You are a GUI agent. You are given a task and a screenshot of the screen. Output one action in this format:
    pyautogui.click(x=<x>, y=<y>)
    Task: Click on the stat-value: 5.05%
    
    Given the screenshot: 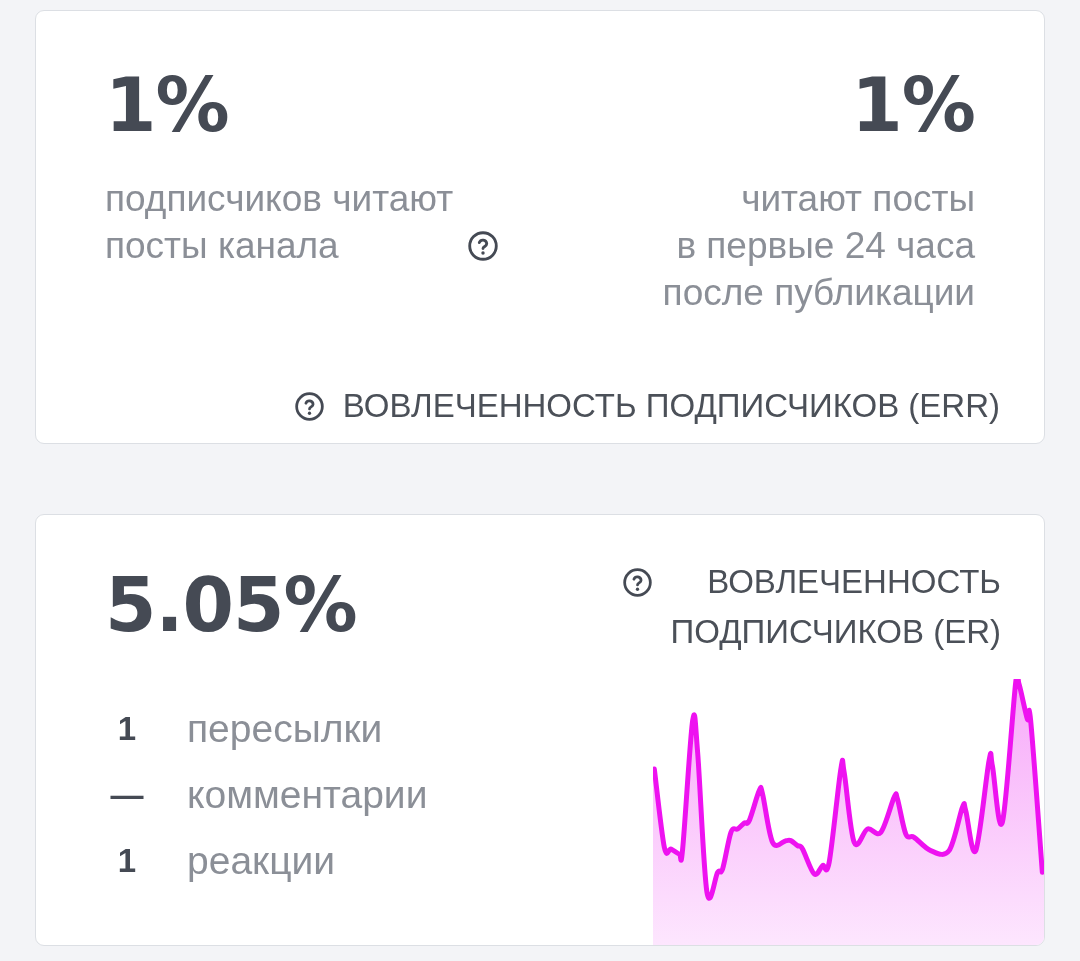 What is the action you would take?
    pyautogui.click(x=231, y=605)
    